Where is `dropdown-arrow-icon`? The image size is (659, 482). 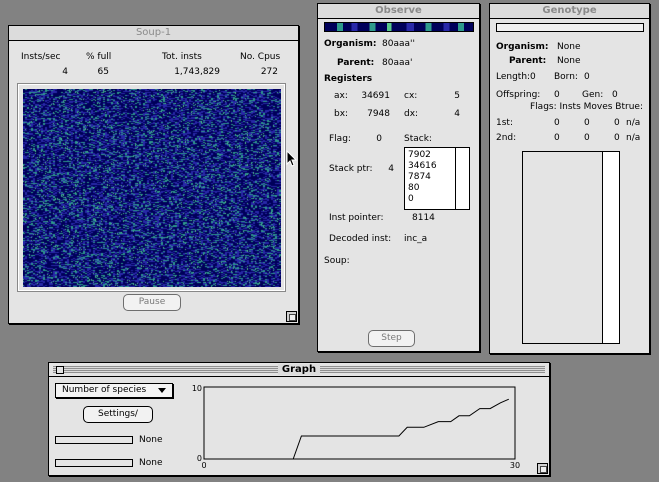 dropdown-arrow-icon is located at coordinates (162, 390).